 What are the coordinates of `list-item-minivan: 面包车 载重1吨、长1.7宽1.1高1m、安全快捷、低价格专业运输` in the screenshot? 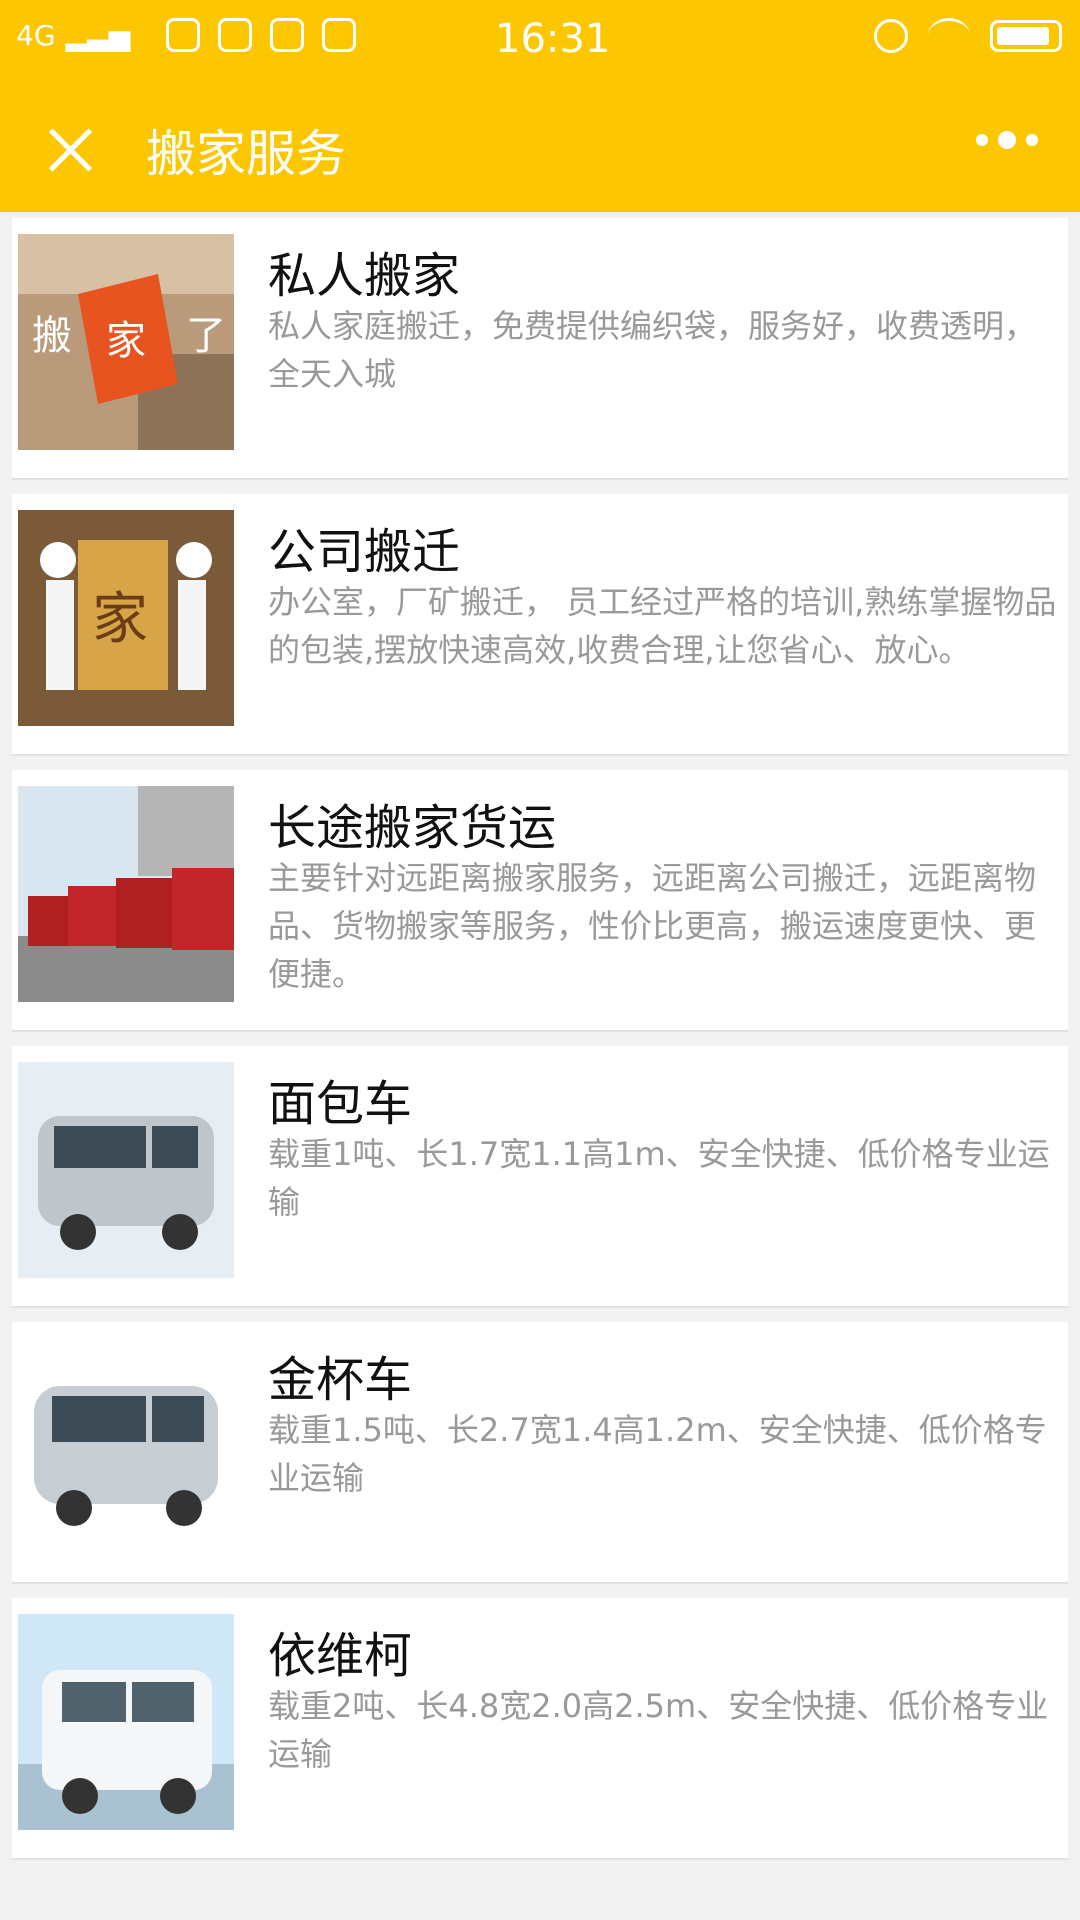 It's located at (540, 1177).